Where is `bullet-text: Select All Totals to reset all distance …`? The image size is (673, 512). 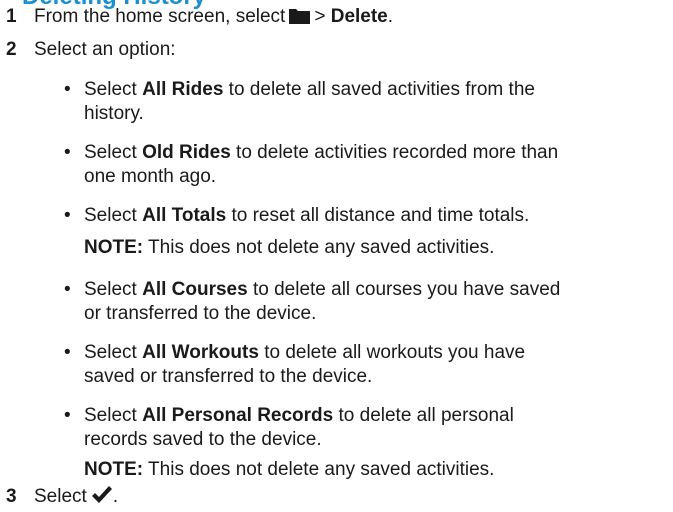
bullet-text: Select All Totals to reset all distance … is located at coordinates (307, 215).